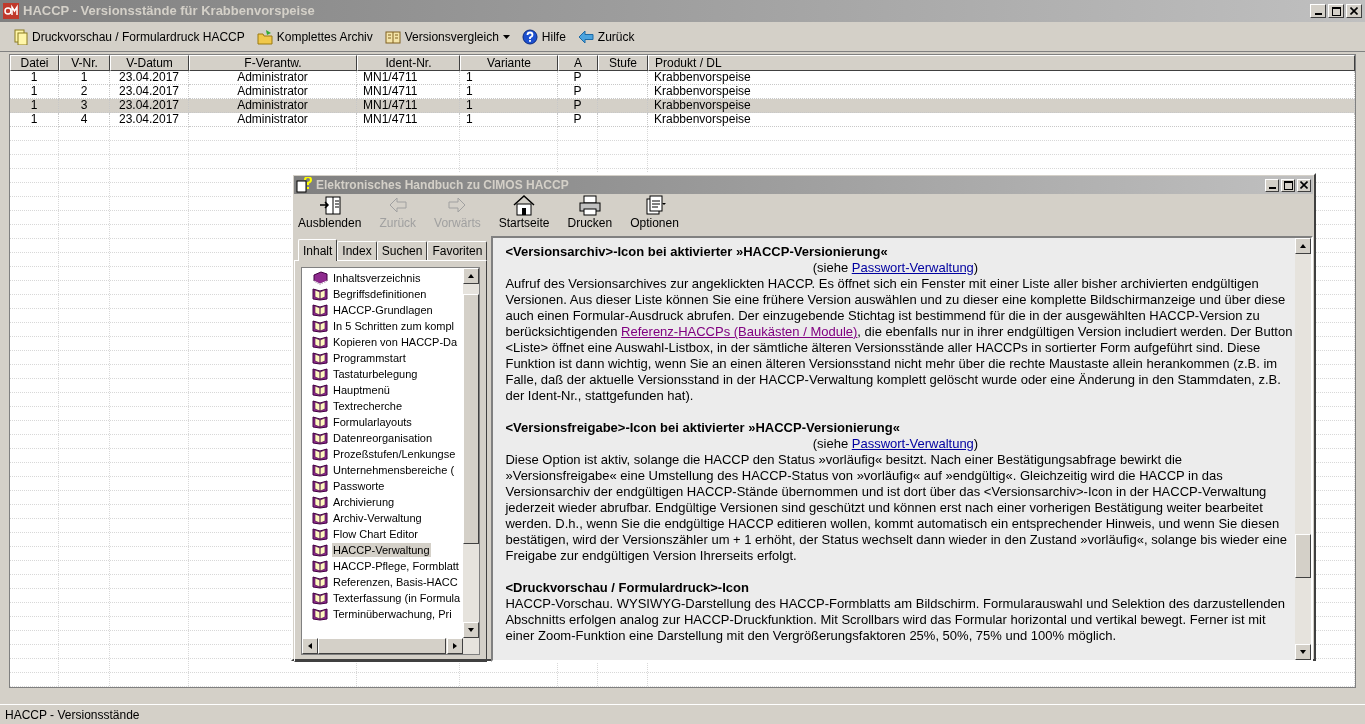 This screenshot has width=1365, height=724. What do you see at coordinates (394, 454) in the screenshot?
I see `tree-item: Prozeßstufen/Lenkungse` at bounding box center [394, 454].